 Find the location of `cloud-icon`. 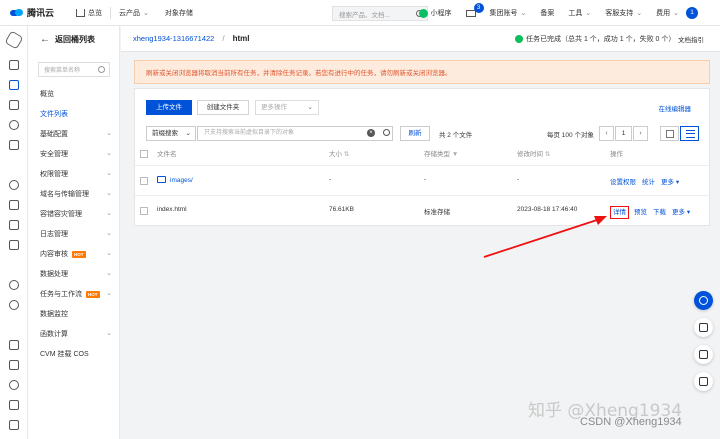

cloud-icon is located at coordinates (703, 327).